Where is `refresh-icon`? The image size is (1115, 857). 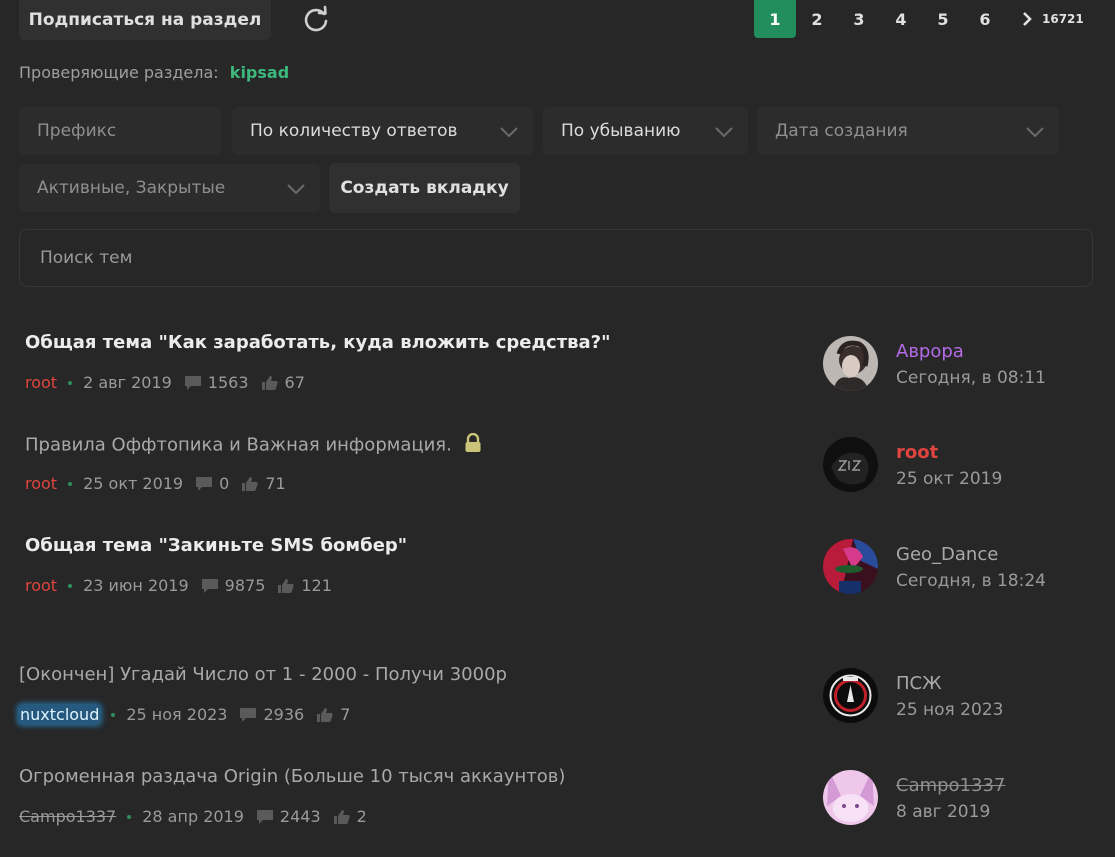 refresh-icon is located at coordinates (316, 20).